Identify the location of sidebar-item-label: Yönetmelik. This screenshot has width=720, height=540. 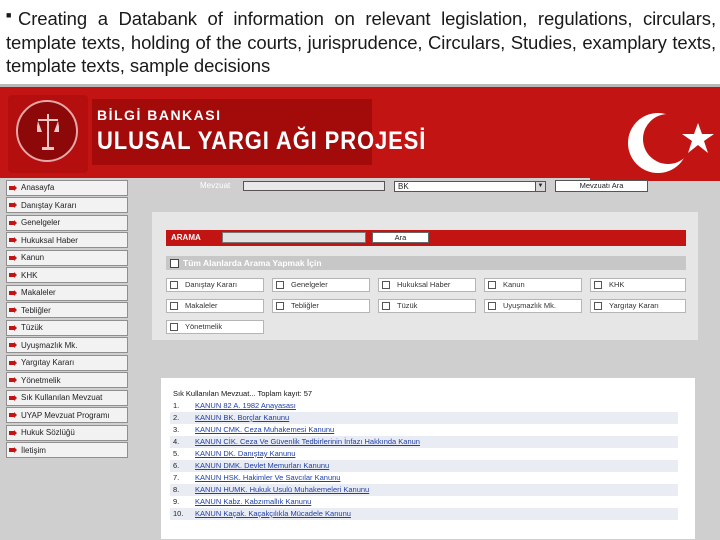
(41, 380).